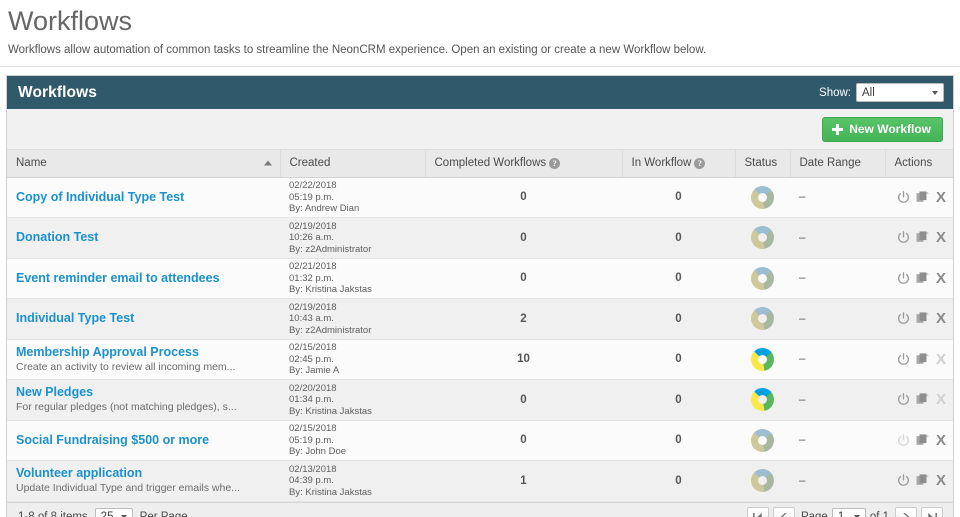  What do you see at coordinates (932, 512) in the screenshot?
I see `last-page-button` at bounding box center [932, 512].